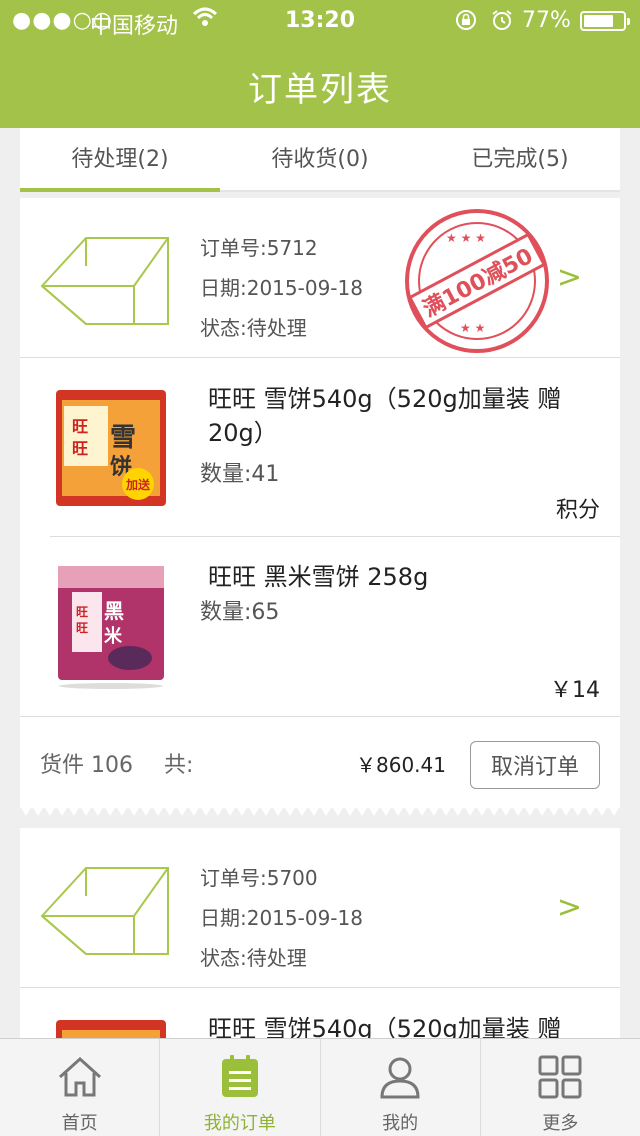 This screenshot has height=1136, width=640. Describe the element at coordinates (239, 1123) in the screenshot. I see `nav-label: 我的订单` at that location.